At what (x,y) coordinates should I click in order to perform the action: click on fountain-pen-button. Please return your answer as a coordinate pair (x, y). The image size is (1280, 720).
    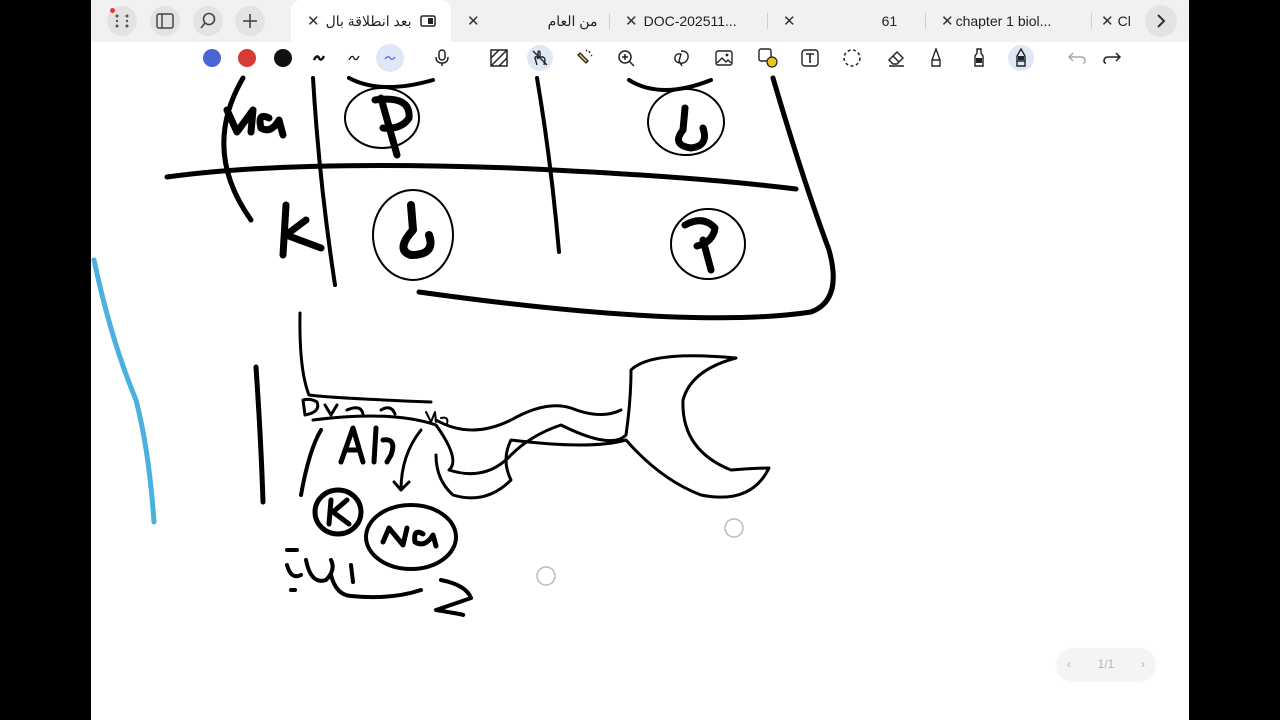
    Looking at the image, I should click on (1021, 58).